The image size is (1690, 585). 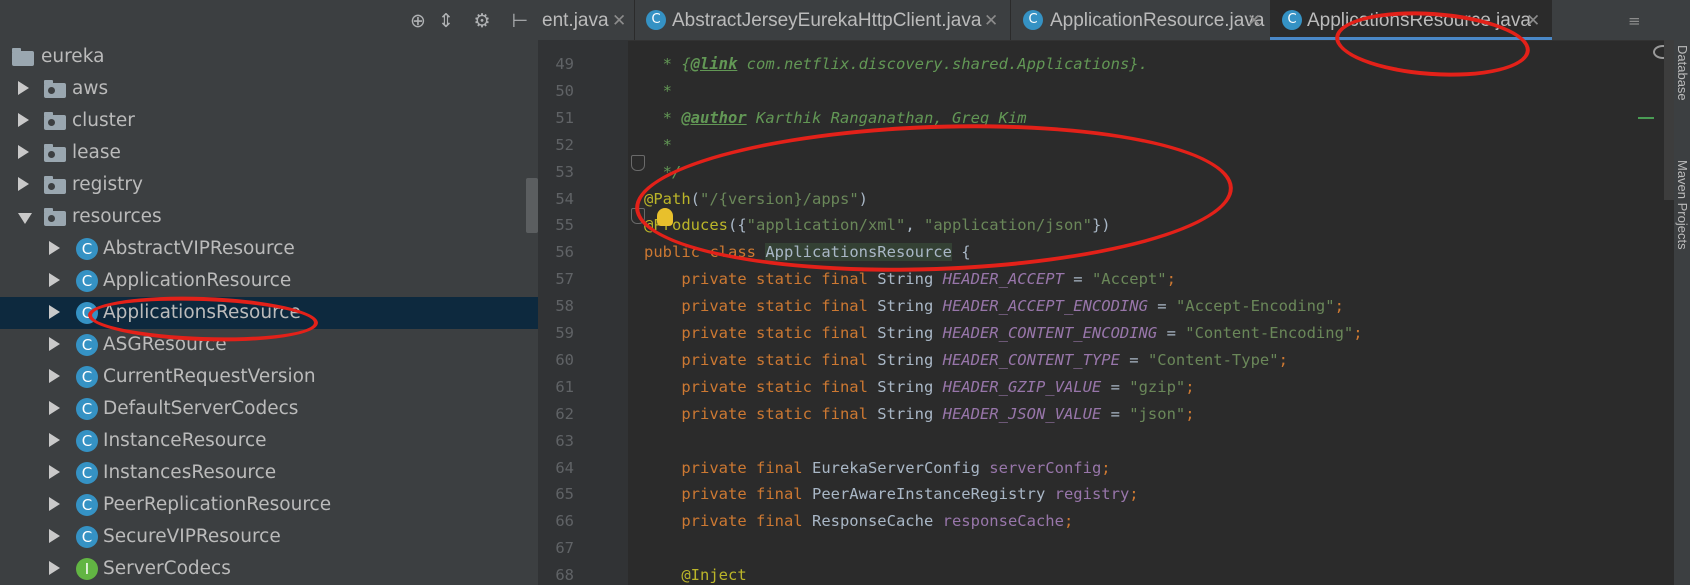 What do you see at coordinates (1269, 333) in the screenshot?
I see `code-token: "Content-Encoding"` at bounding box center [1269, 333].